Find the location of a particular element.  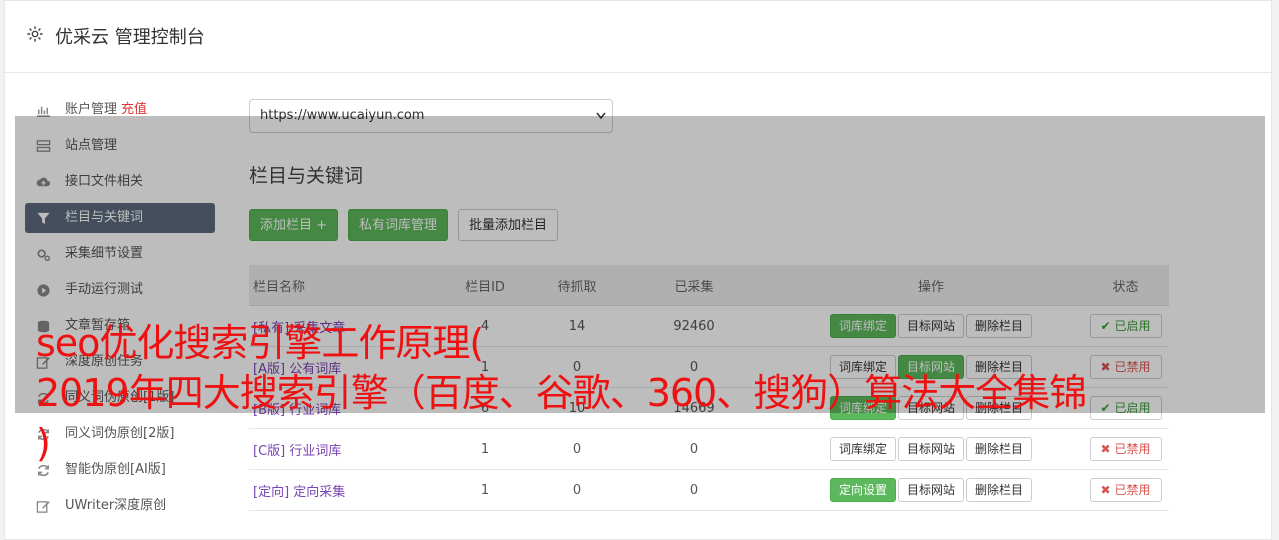

pending-count: 0 is located at coordinates (577, 490).